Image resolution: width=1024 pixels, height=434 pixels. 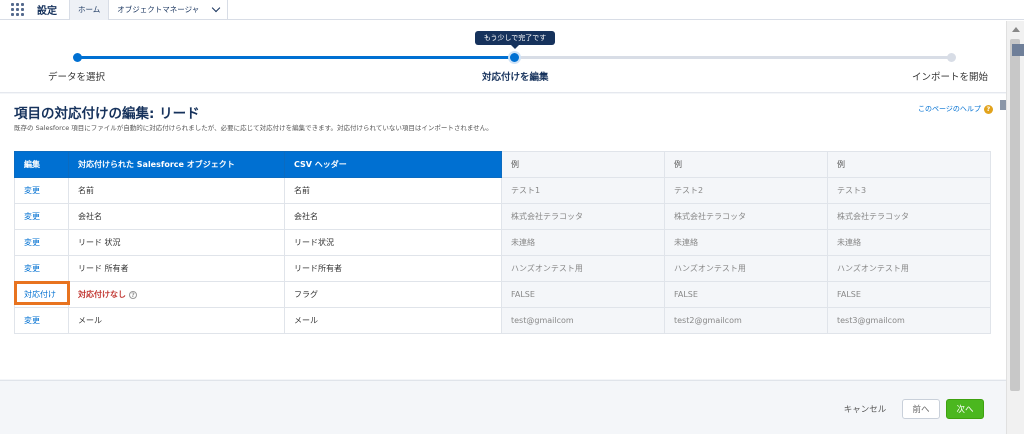 I want to click on header-csv: CSV ヘッダー, so click(x=393, y=164).